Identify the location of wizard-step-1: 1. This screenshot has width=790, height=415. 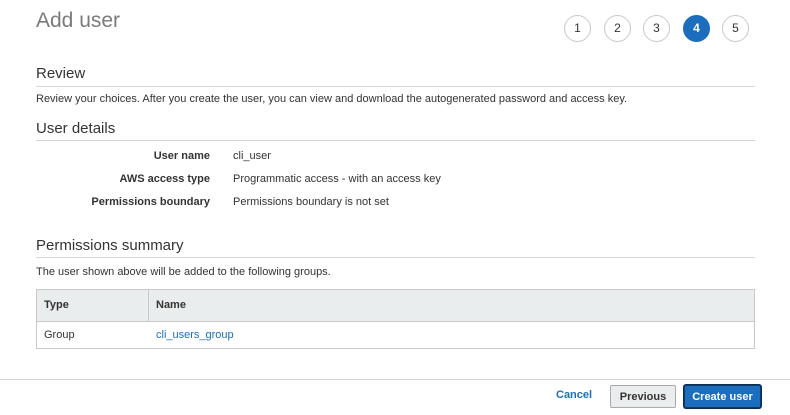
(577, 28).